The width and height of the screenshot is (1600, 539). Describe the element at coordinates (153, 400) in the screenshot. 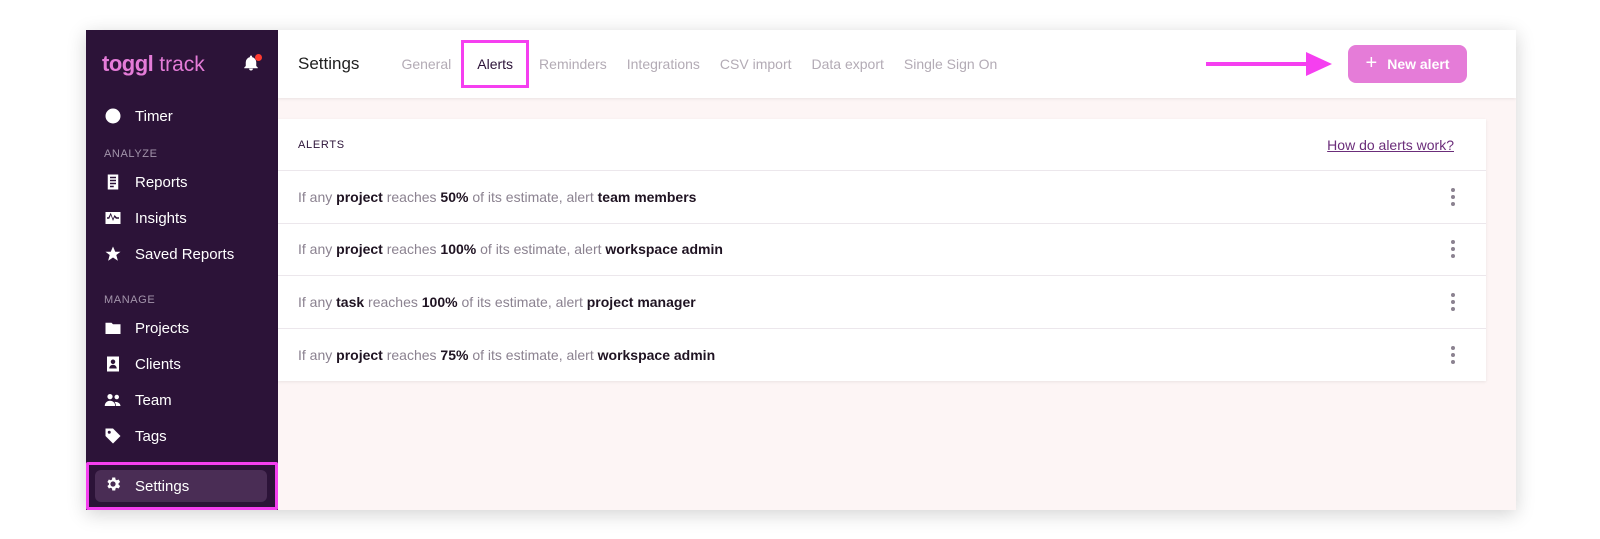

I see `sidebar-item-label: Team` at that location.